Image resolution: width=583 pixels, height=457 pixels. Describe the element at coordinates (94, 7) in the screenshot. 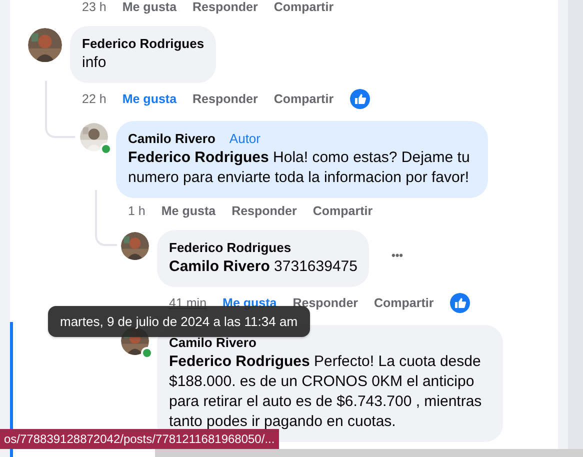

I see `comment-time: 23 h` at that location.